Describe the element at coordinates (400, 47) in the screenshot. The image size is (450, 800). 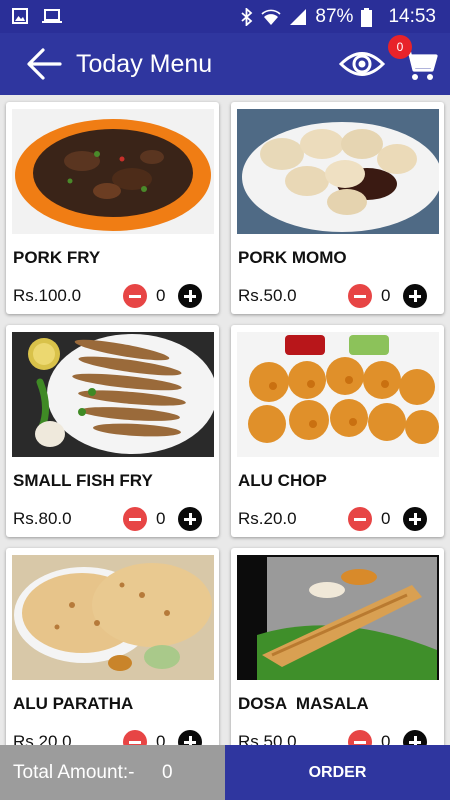
I see `cart-count-badge: 0` at that location.